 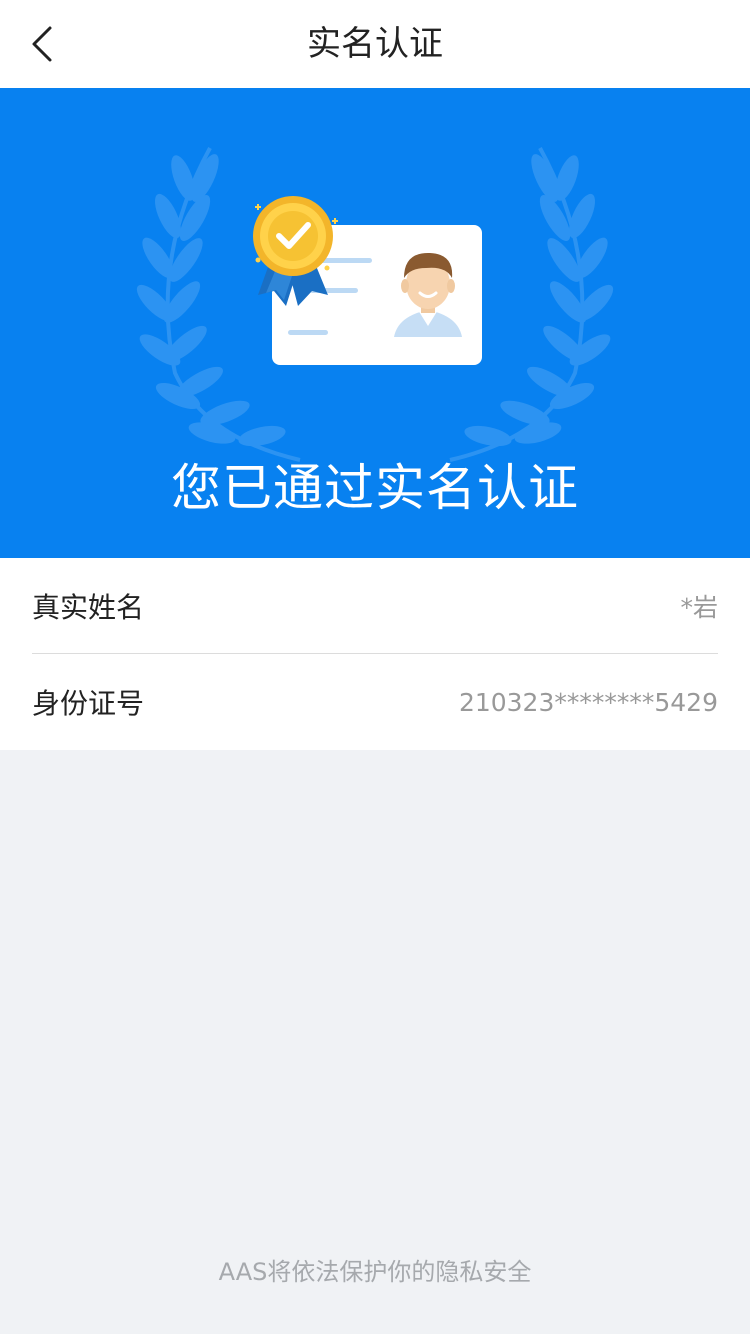 What do you see at coordinates (375, 702) in the screenshot?
I see `id-number-row: 身份证号 210323********5429` at bounding box center [375, 702].